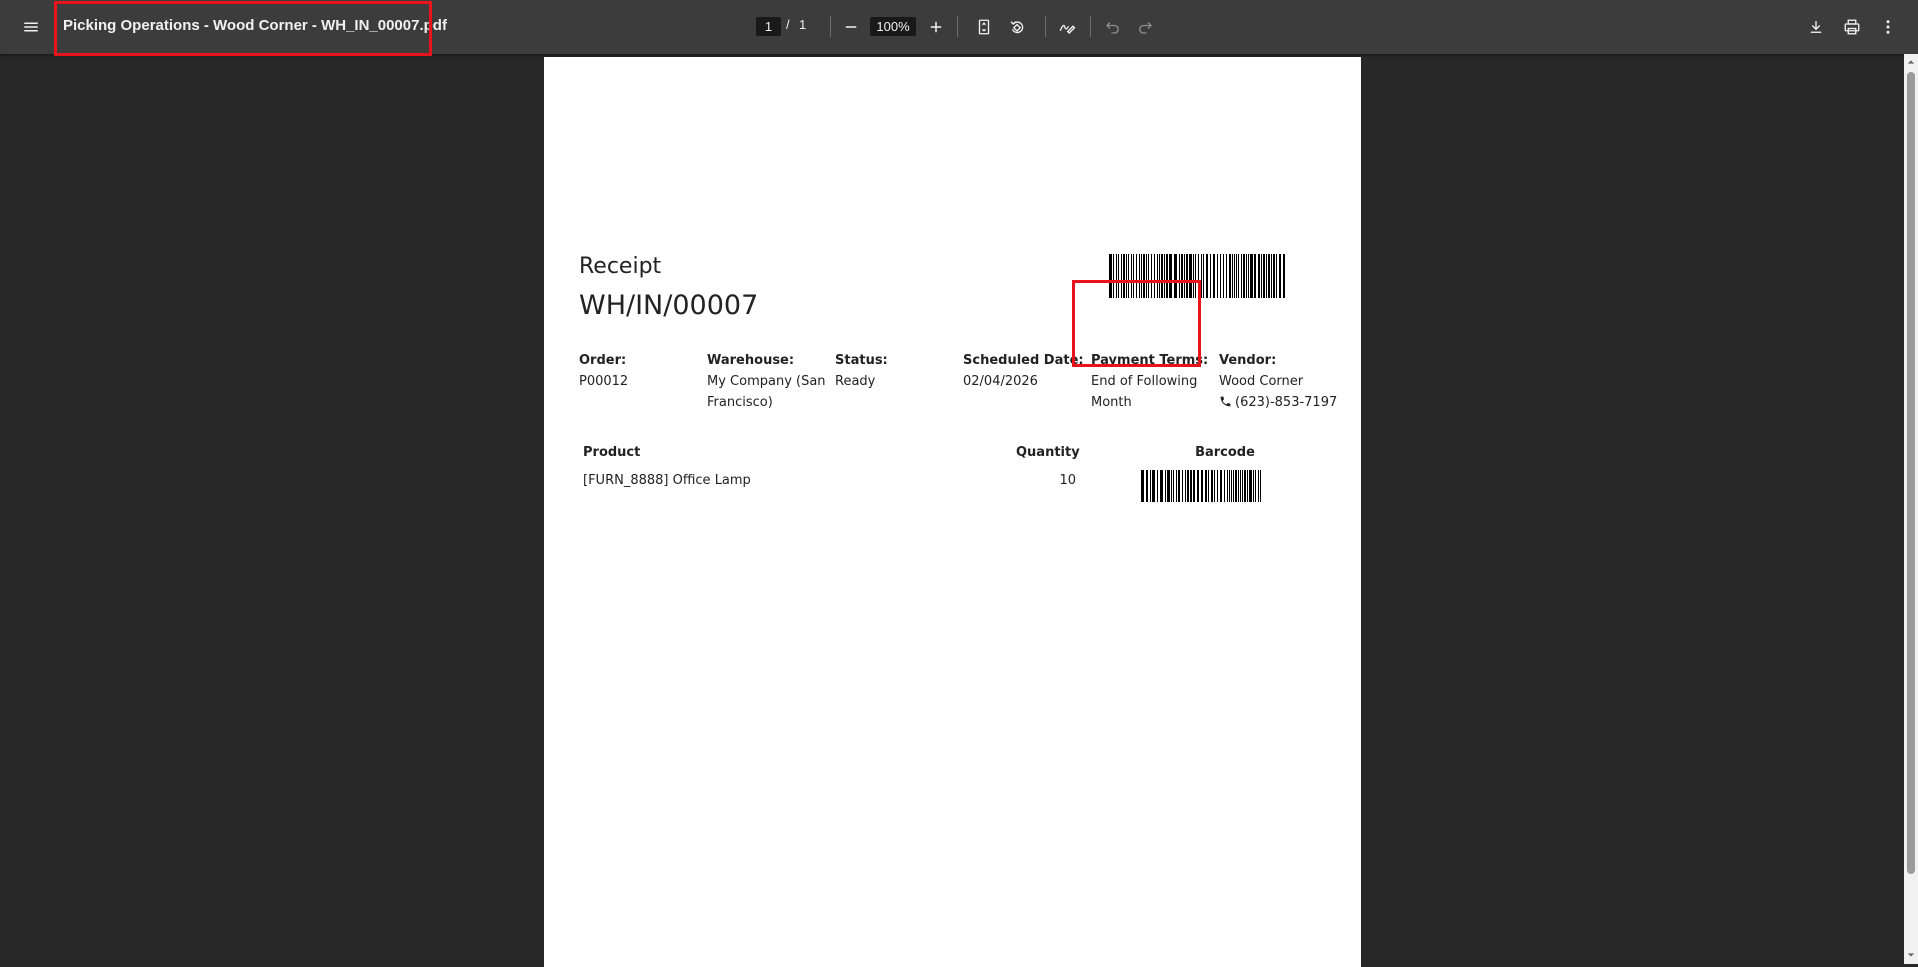 This screenshot has width=1918, height=967. I want to click on scheduled-date-label: Scheduled Date:, so click(1023, 360).